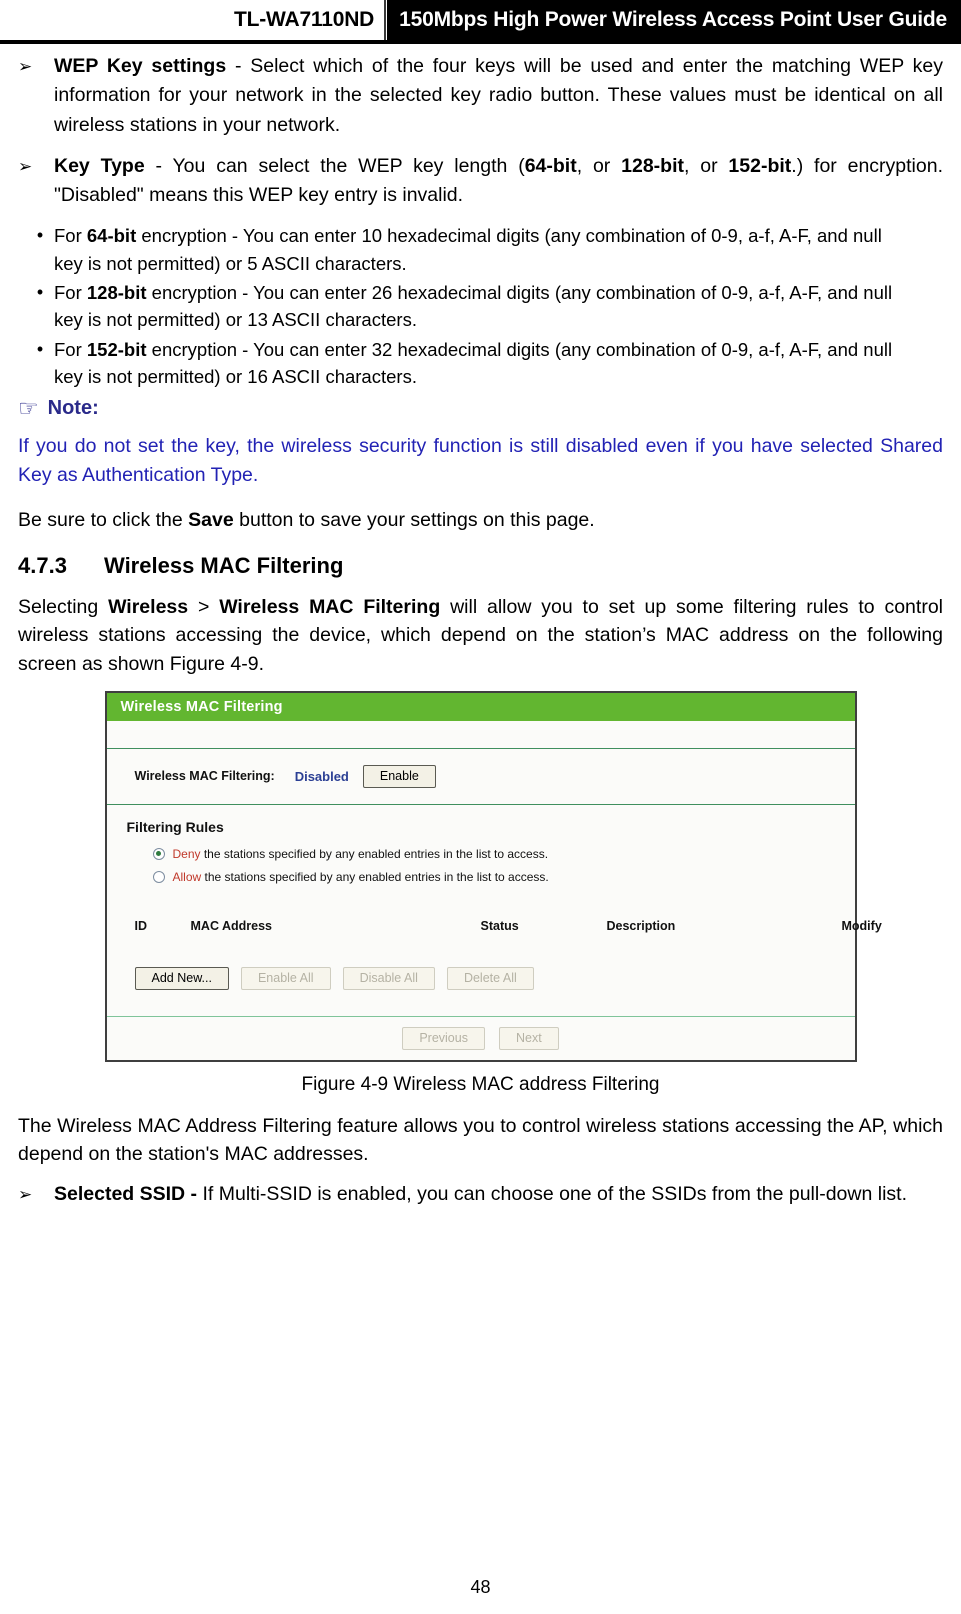  What do you see at coordinates (211, 520) in the screenshot?
I see `save-button-name: Save` at bounding box center [211, 520].